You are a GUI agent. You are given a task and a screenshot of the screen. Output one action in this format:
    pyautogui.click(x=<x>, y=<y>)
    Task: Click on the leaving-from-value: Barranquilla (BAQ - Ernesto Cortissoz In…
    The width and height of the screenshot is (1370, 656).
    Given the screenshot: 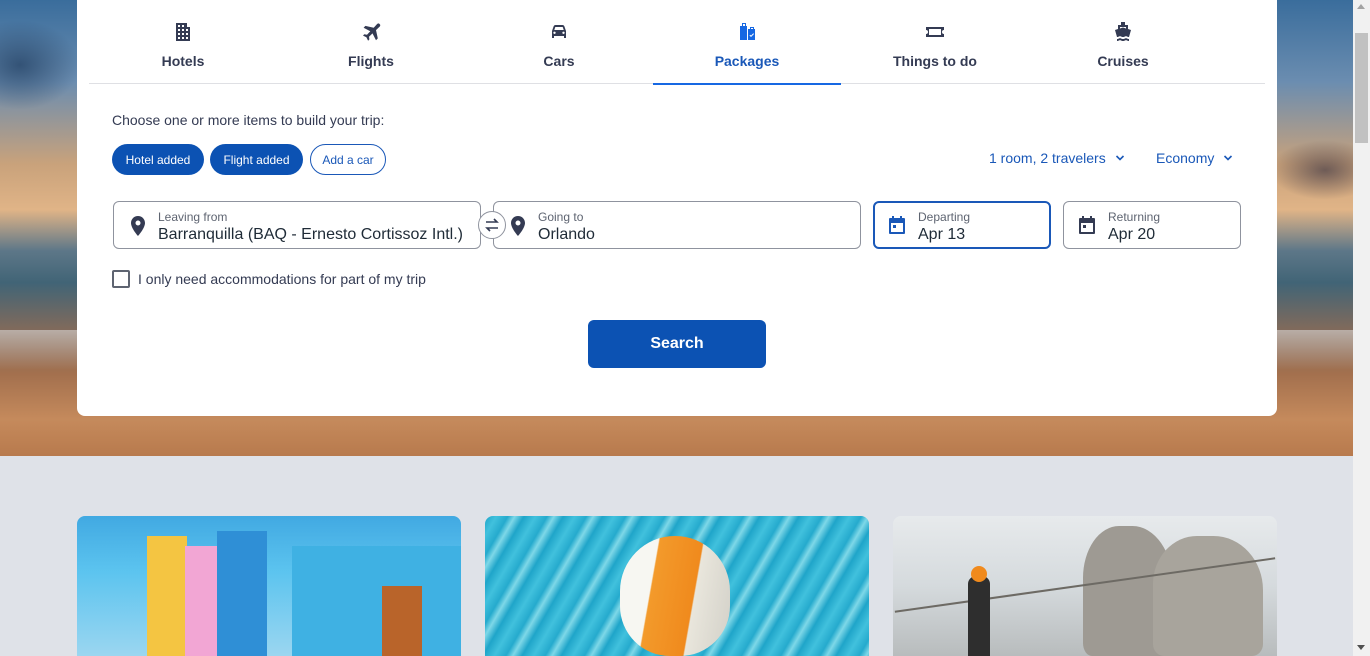 What is the action you would take?
    pyautogui.click(x=310, y=234)
    